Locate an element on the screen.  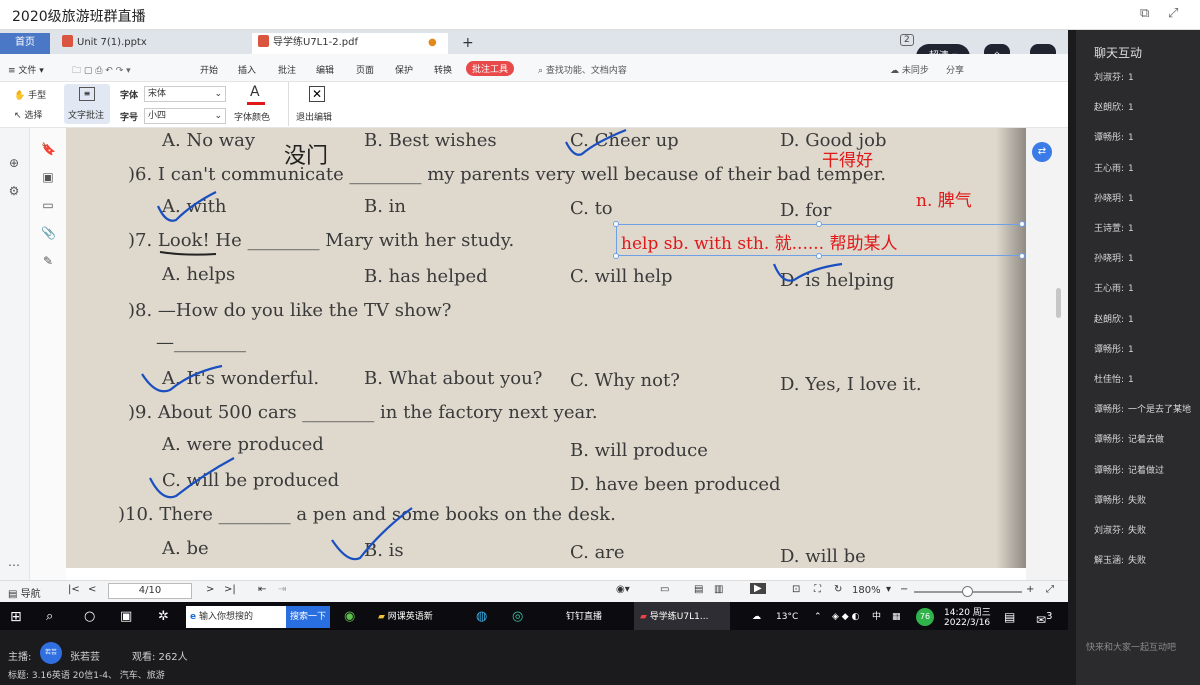
browser-search-input: e 输入你想搜的 is located at coordinates (236, 617).